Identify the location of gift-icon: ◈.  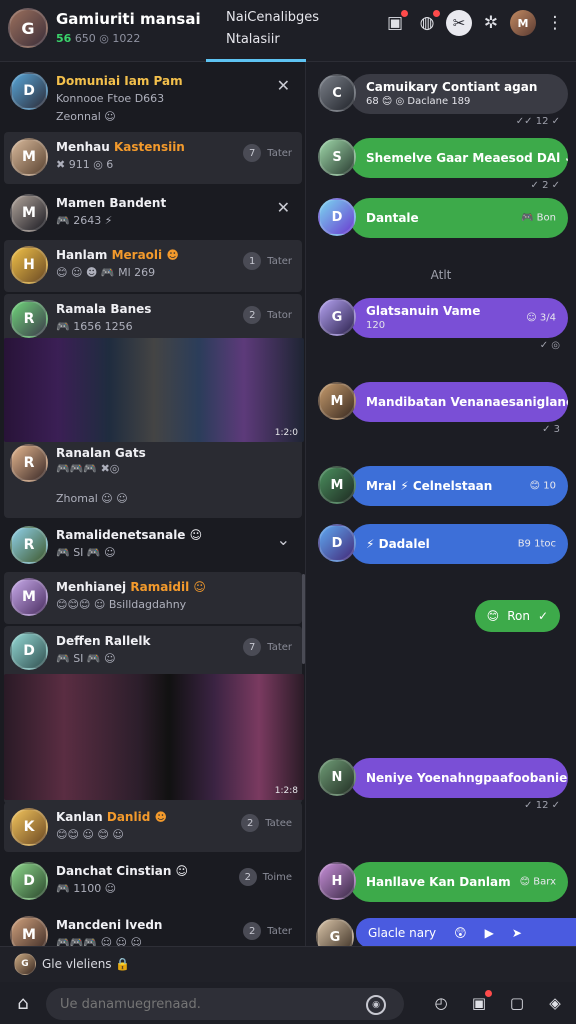
(555, 1003).